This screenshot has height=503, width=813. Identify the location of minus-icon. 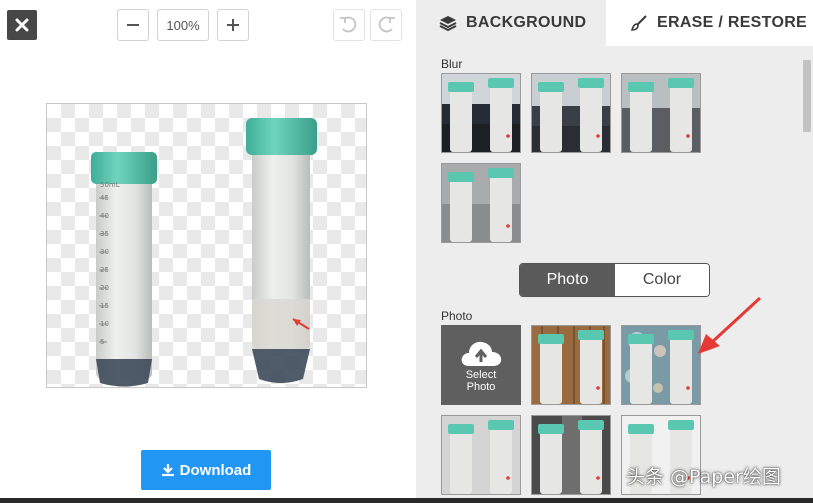
(133, 25).